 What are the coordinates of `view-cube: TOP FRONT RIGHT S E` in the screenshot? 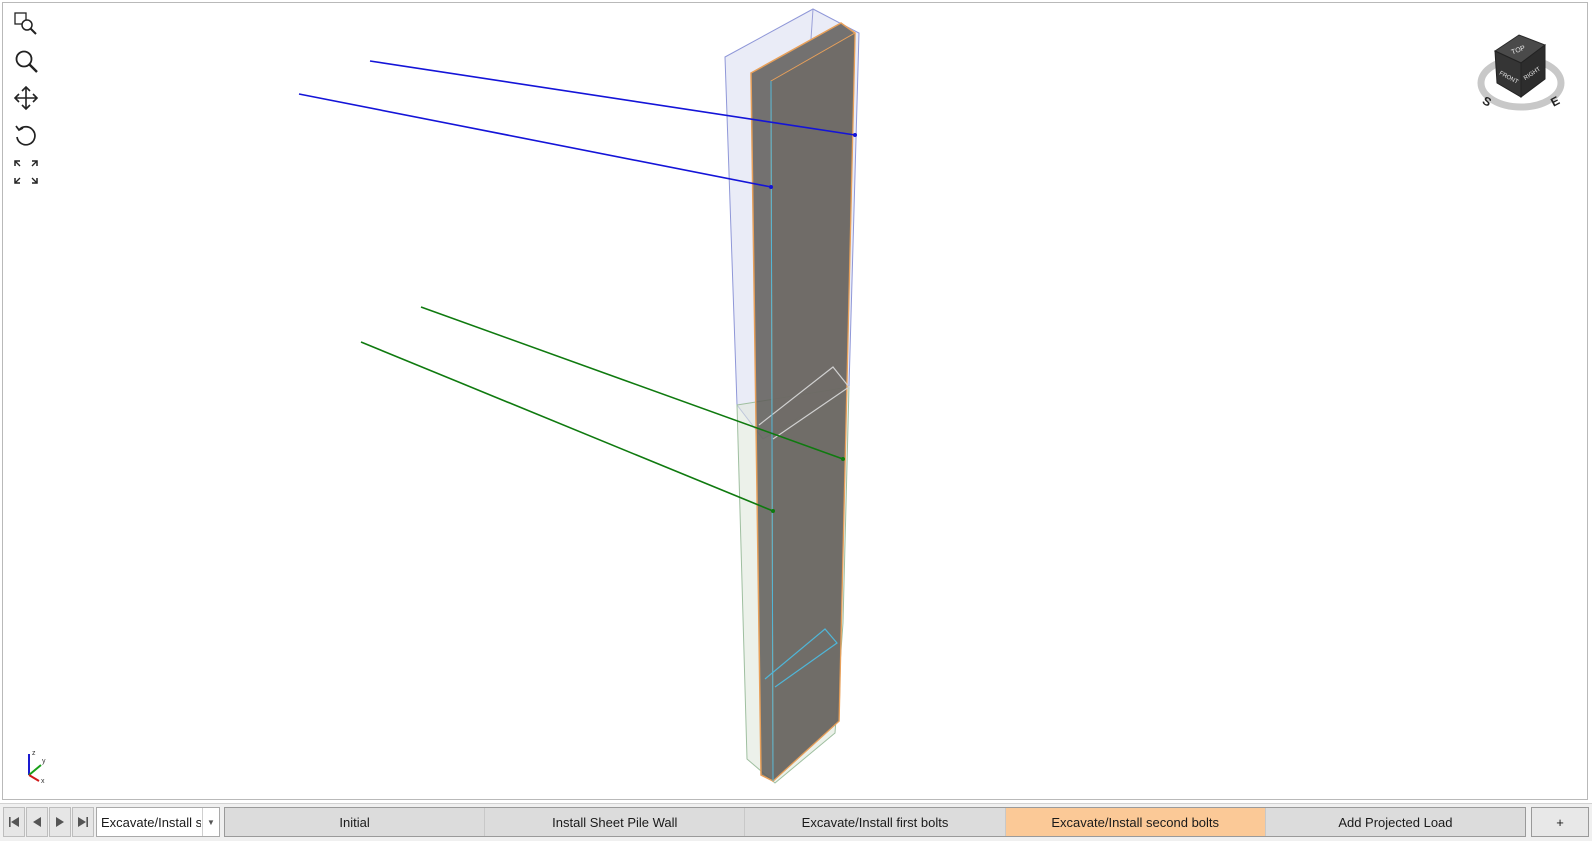 It's located at (1521, 71).